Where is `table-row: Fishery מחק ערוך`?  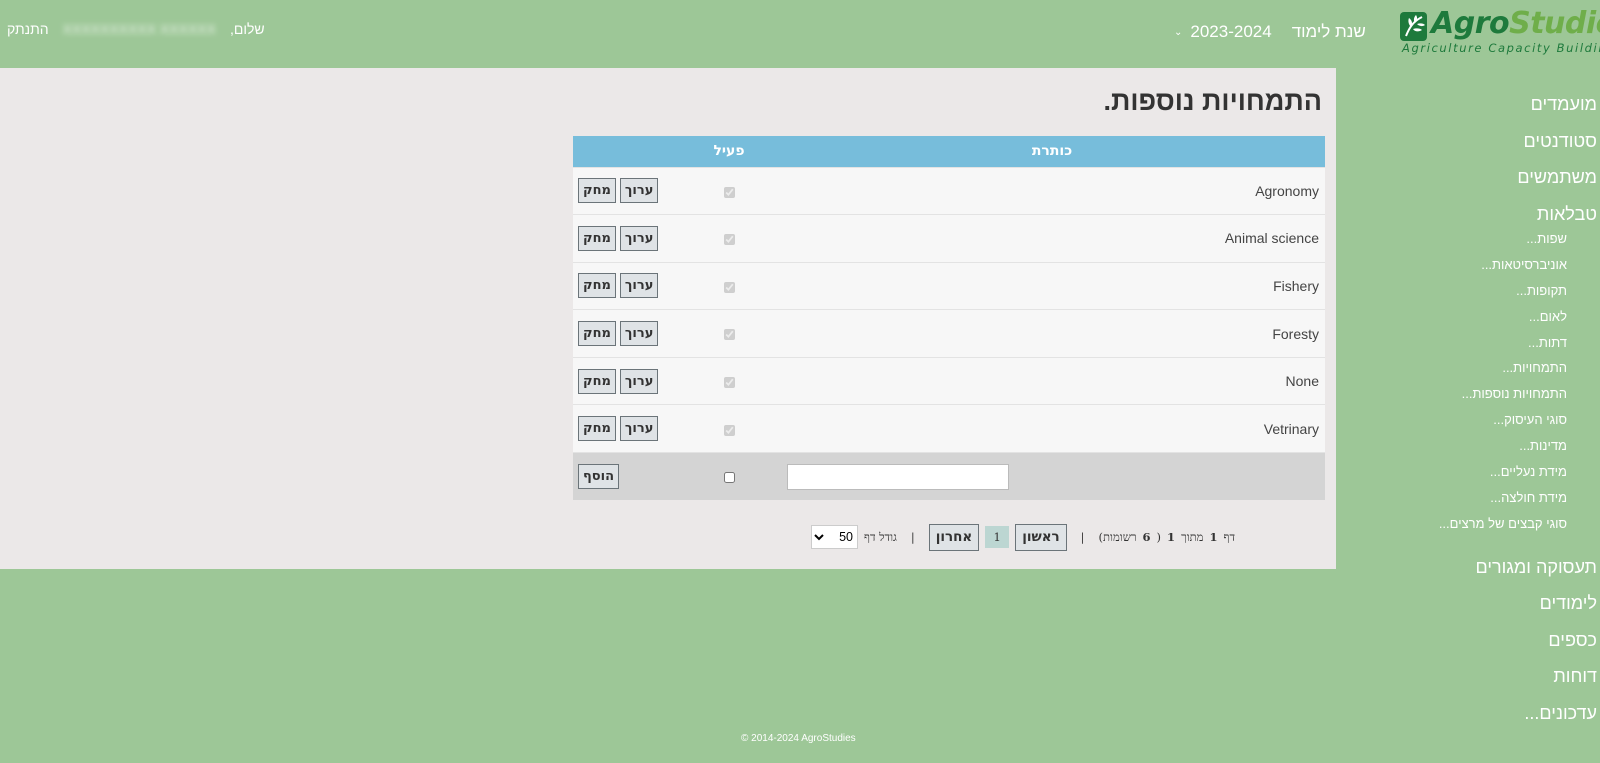
table-row: Fishery מחק ערוך is located at coordinates (949, 285).